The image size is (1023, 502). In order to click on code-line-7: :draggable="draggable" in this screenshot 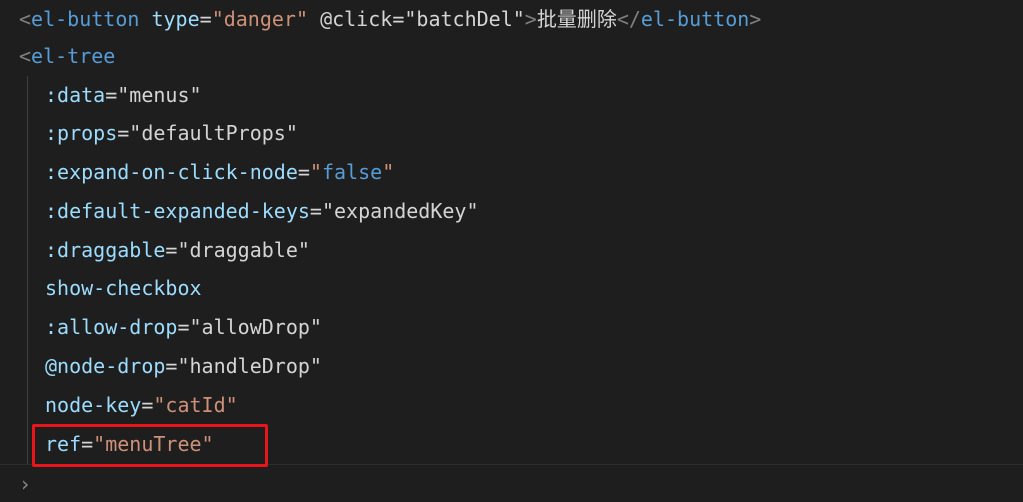, I will do `click(177, 250)`.